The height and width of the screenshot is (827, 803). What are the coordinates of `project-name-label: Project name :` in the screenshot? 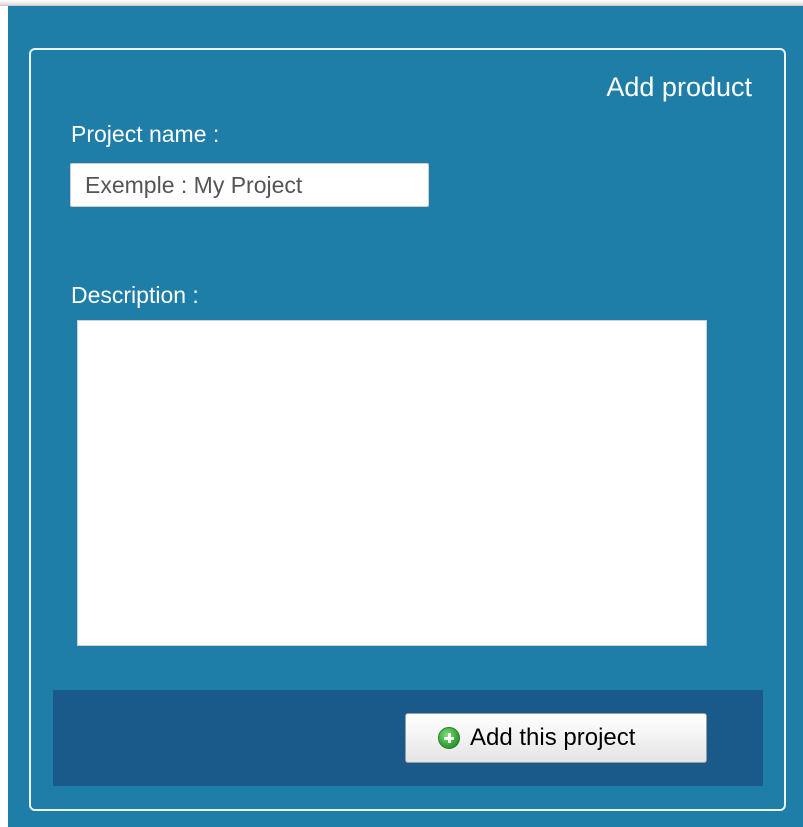 It's located at (145, 134).